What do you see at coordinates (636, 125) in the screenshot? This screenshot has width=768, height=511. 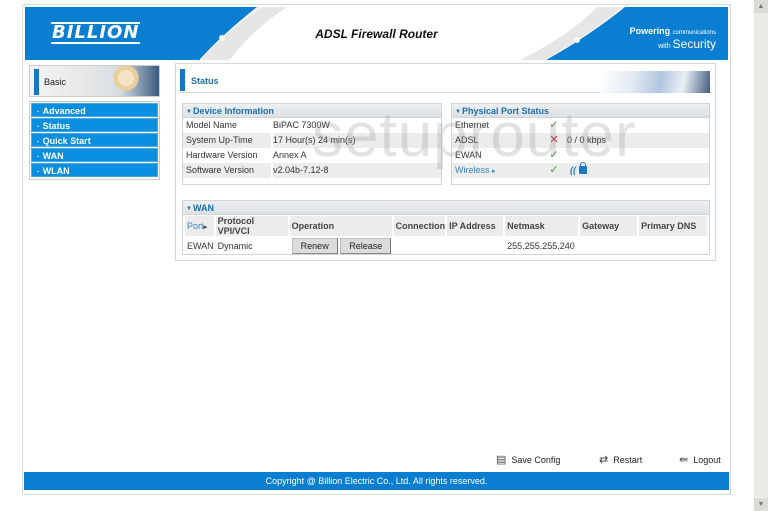 I see `row-value` at bounding box center [636, 125].